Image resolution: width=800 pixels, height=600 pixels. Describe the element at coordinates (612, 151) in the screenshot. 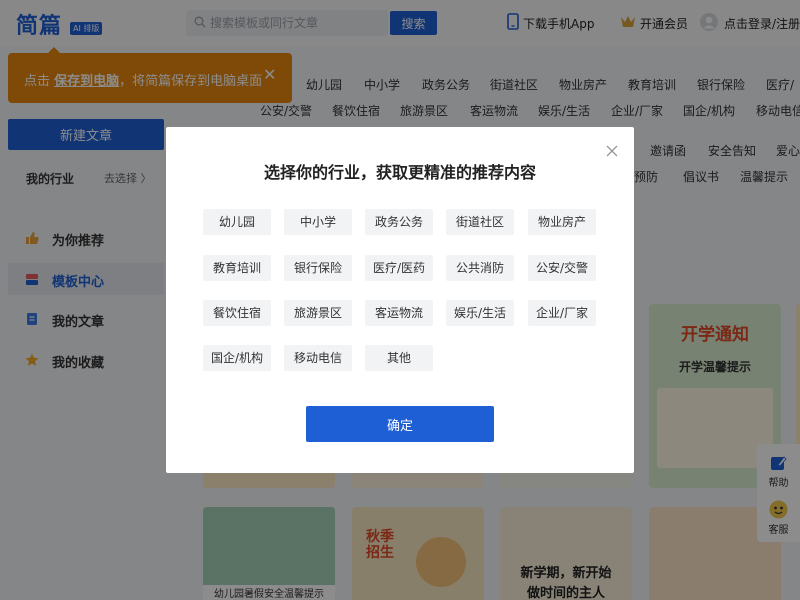

I see `close-icon` at that location.